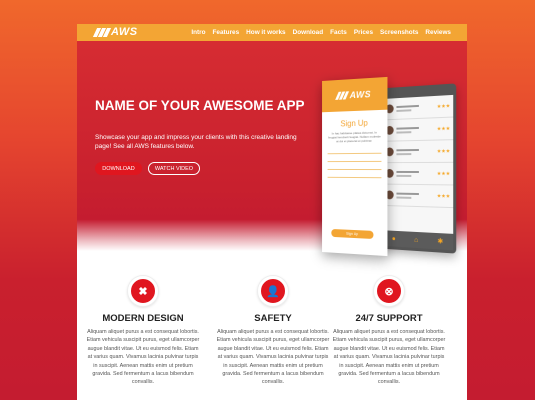 The height and width of the screenshot is (400, 535). Describe the element at coordinates (440, 241) in the screenshot. I see `gear-icon: ✱` at that location.